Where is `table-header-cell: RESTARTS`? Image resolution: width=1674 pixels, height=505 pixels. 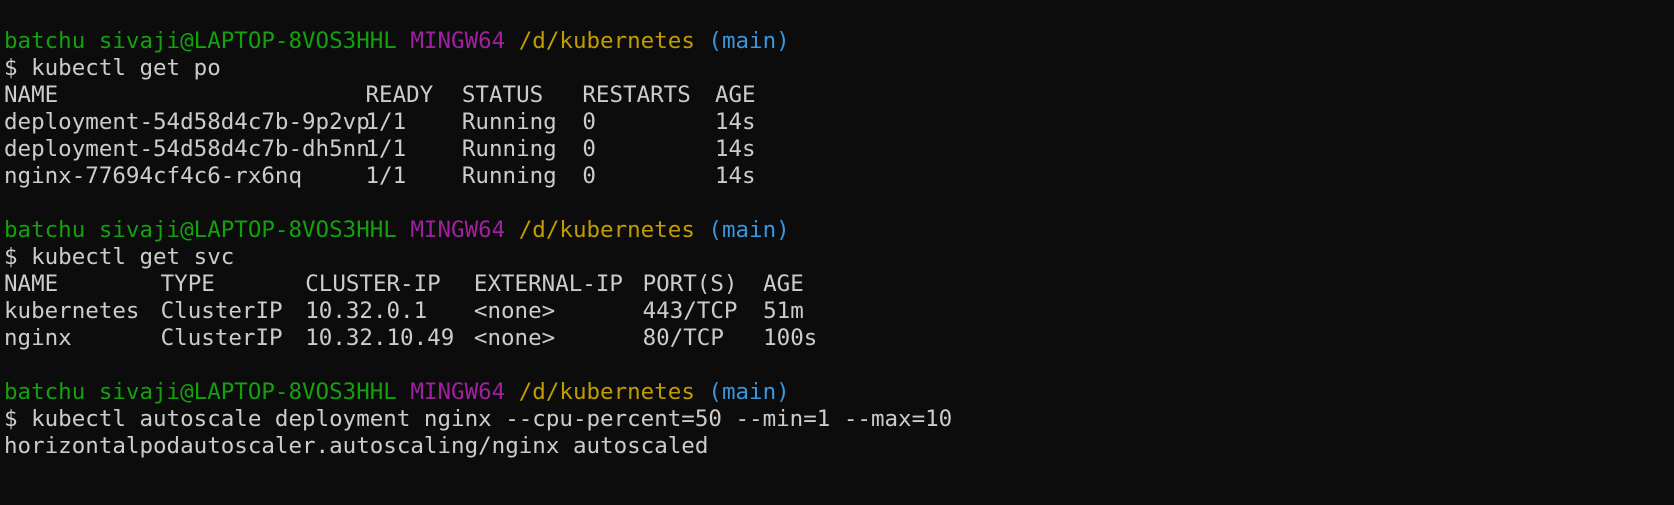
table-header-cell: RESTARTS is located at coordinates (636, 95).